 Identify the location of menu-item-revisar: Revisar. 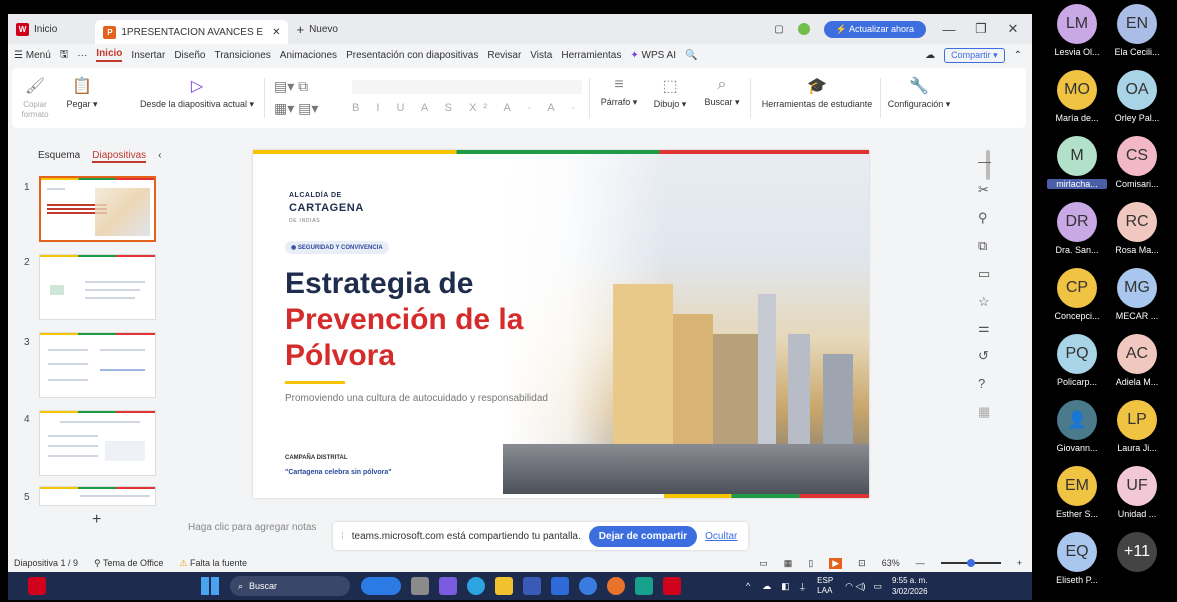
(504, 55).